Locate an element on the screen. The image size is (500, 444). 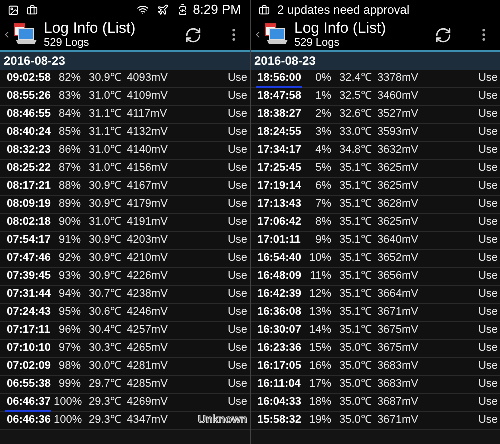
time-cell-text: 15:58:32 is located at coordinates (279, 420).